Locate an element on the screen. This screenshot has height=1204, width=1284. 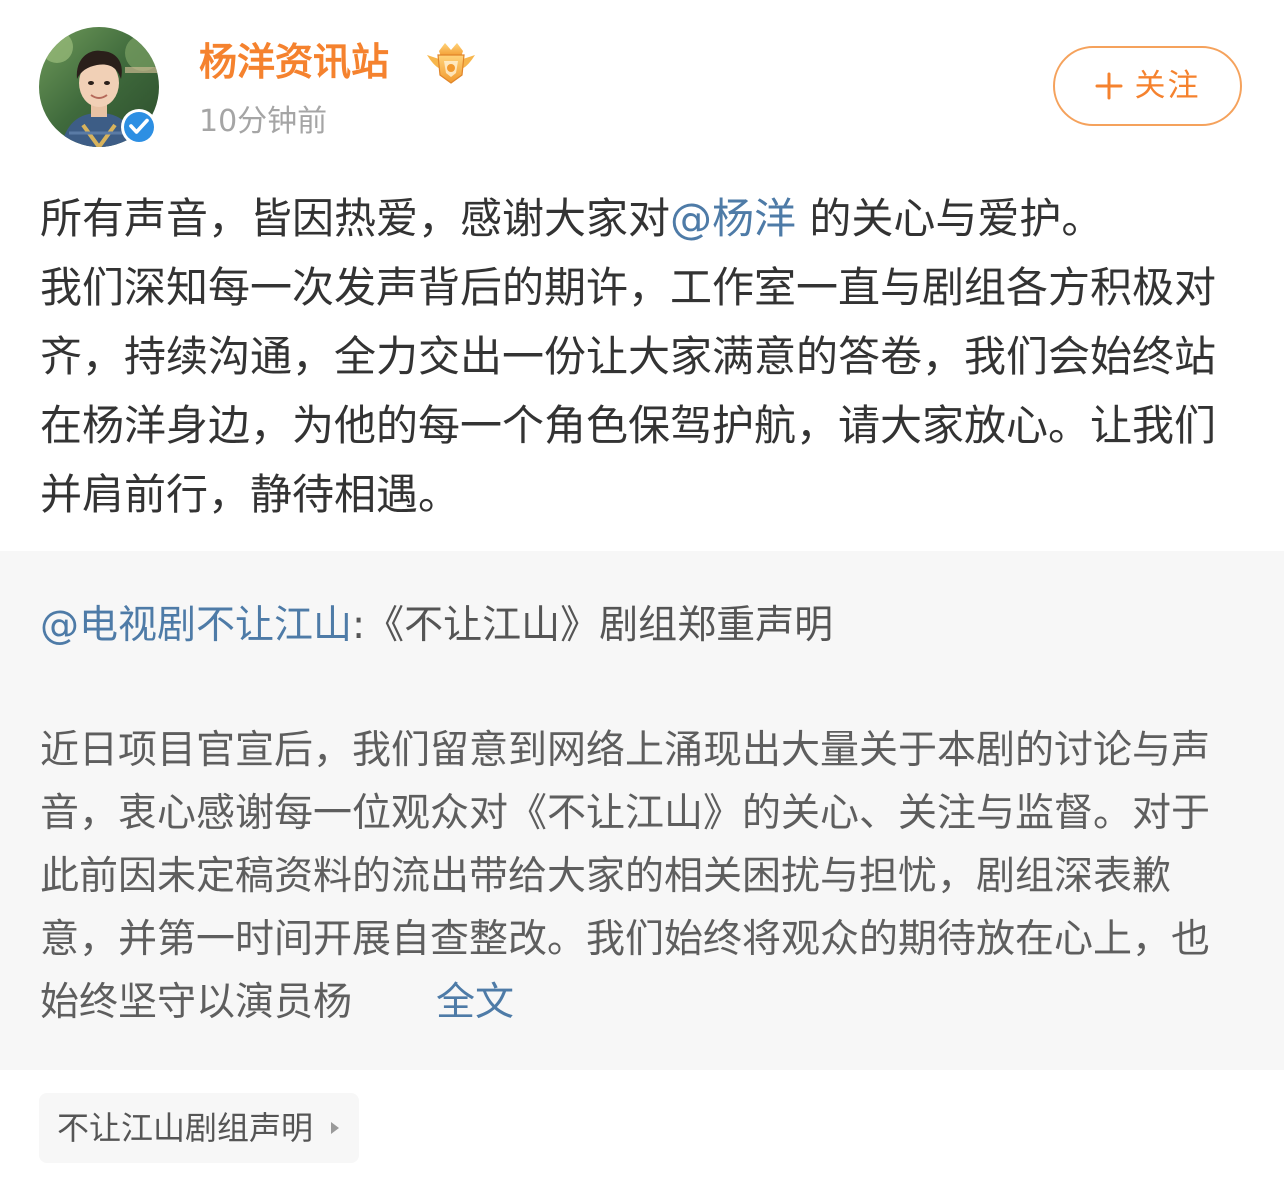
topic-tag: 不让江山剧组声明 is located at coordinates (199, 1128).